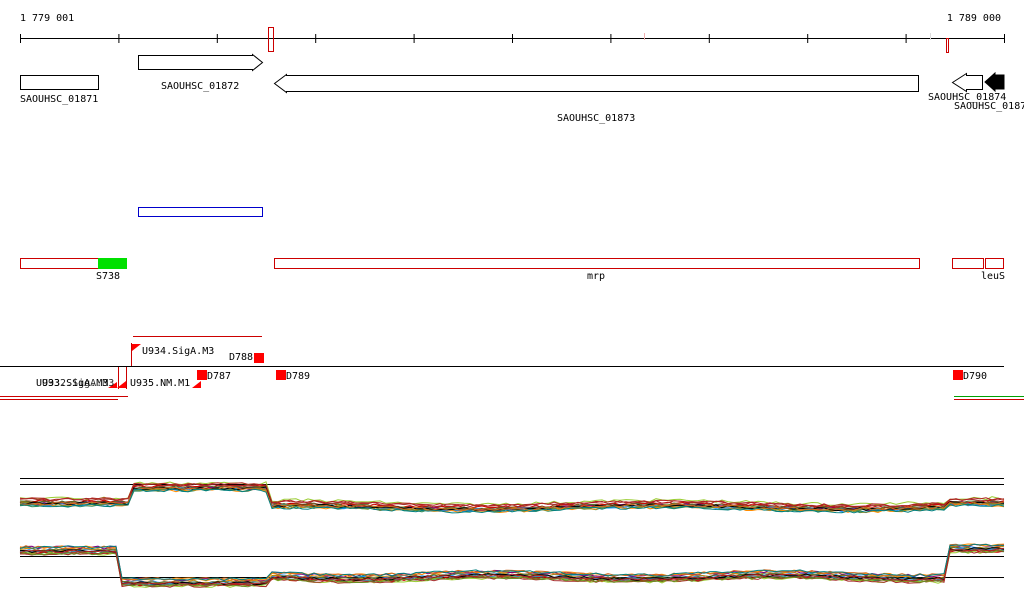  Describe the element at coordinates (512, 565) in the screenshot. I see `expression-plot-bottom` at that location.